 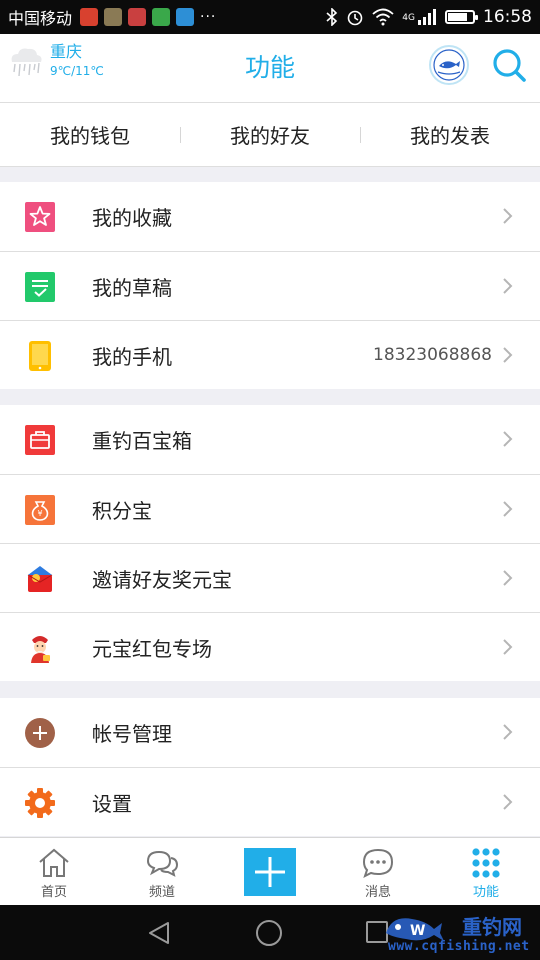 What do you see at coordinates (378, 863) in the screenshot?
I see `message-icon` at bounding box center [378, 863].